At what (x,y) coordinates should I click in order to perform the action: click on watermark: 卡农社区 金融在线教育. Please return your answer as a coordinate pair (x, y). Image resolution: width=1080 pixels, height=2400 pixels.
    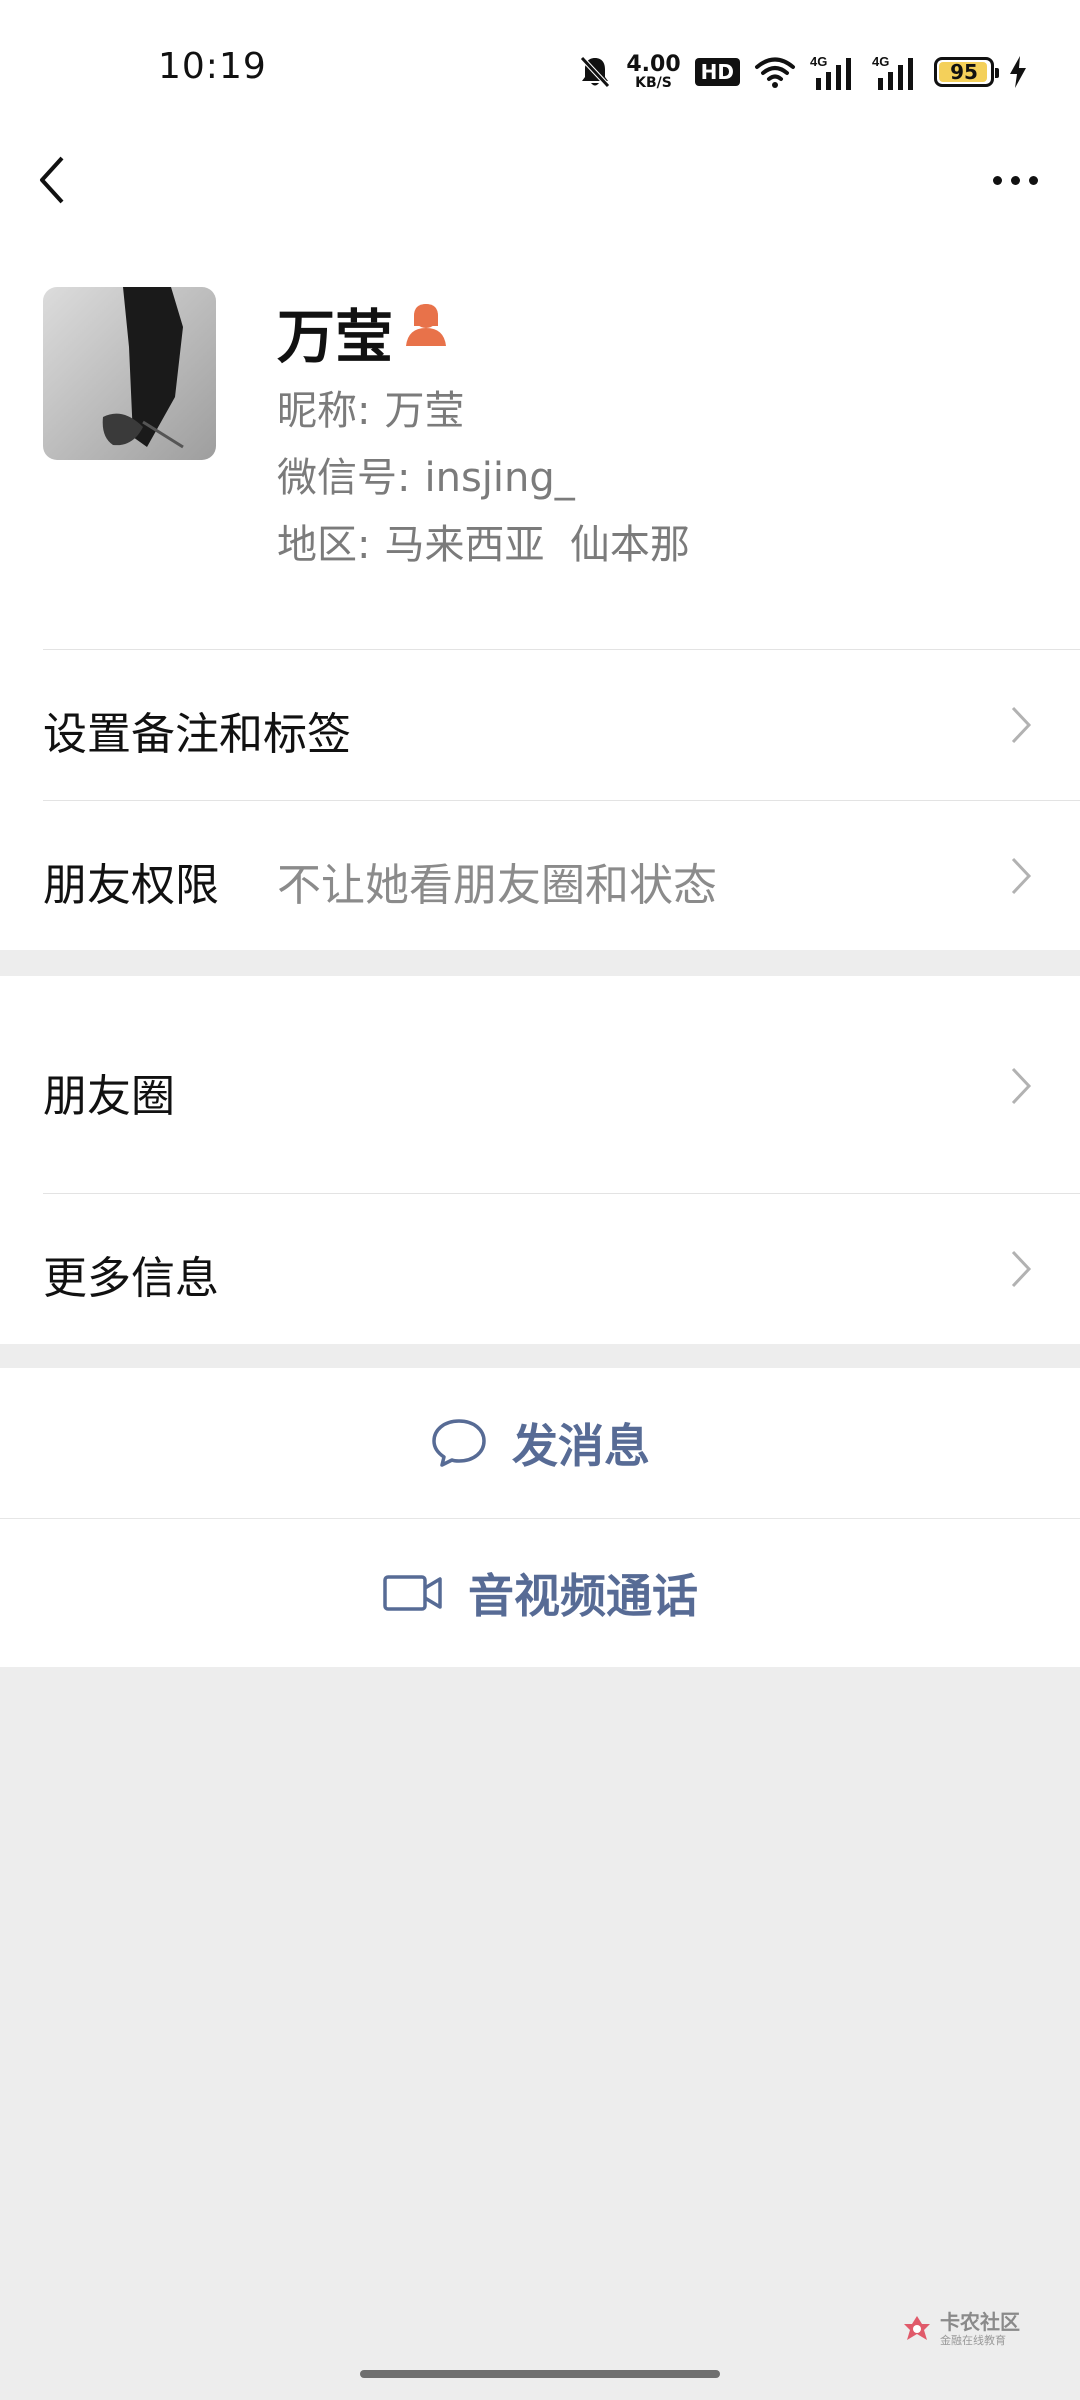
    Looking at the image, I should click on (960, 2329).